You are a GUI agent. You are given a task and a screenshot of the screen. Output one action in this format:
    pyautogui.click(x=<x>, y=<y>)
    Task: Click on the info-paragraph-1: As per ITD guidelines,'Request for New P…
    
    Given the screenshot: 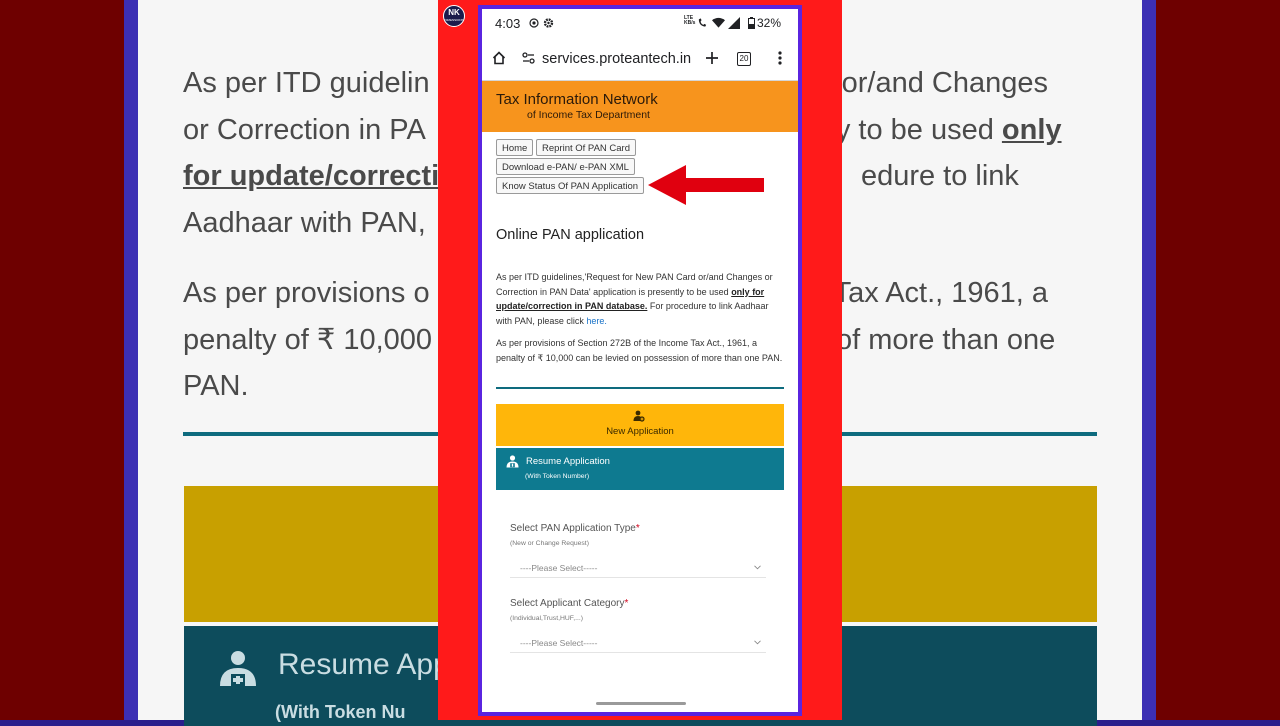 What is the action you would take?
    pyautogui.click(x=634, y=299)
    